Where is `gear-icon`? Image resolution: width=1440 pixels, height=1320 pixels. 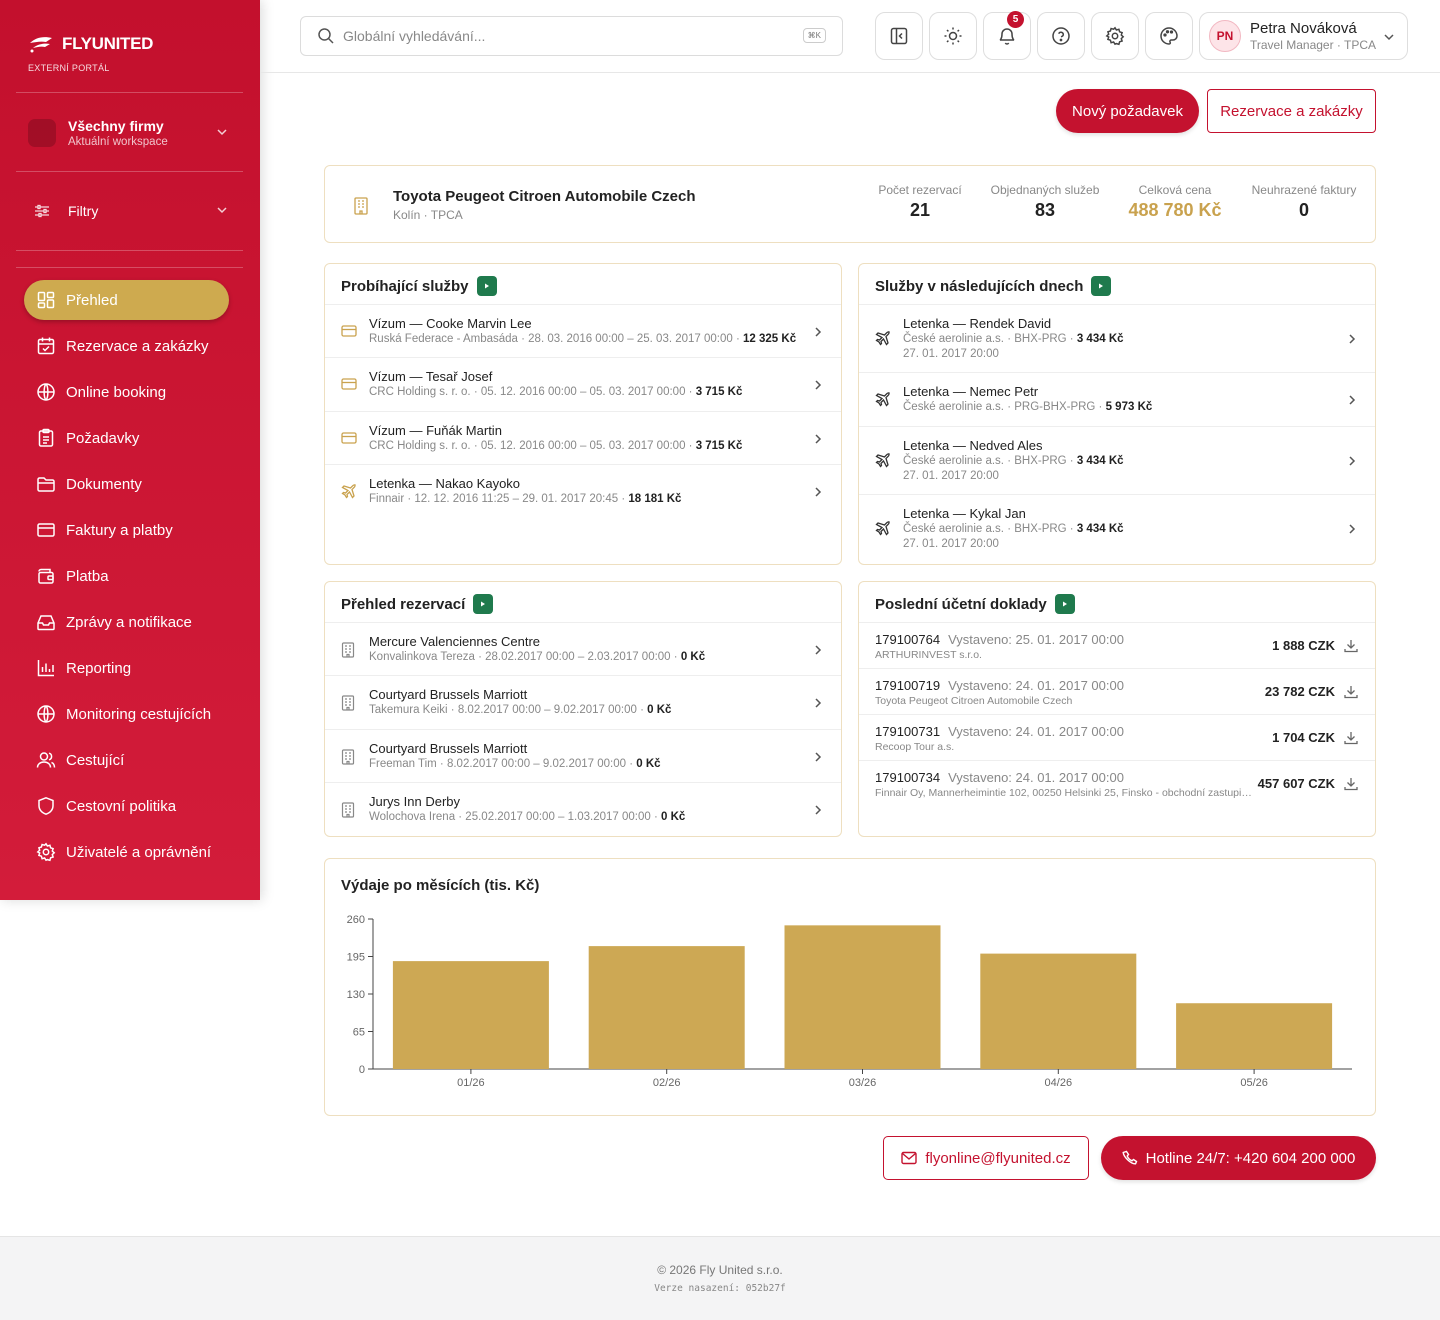 gear-icon is located at coordinates (1115, 36).